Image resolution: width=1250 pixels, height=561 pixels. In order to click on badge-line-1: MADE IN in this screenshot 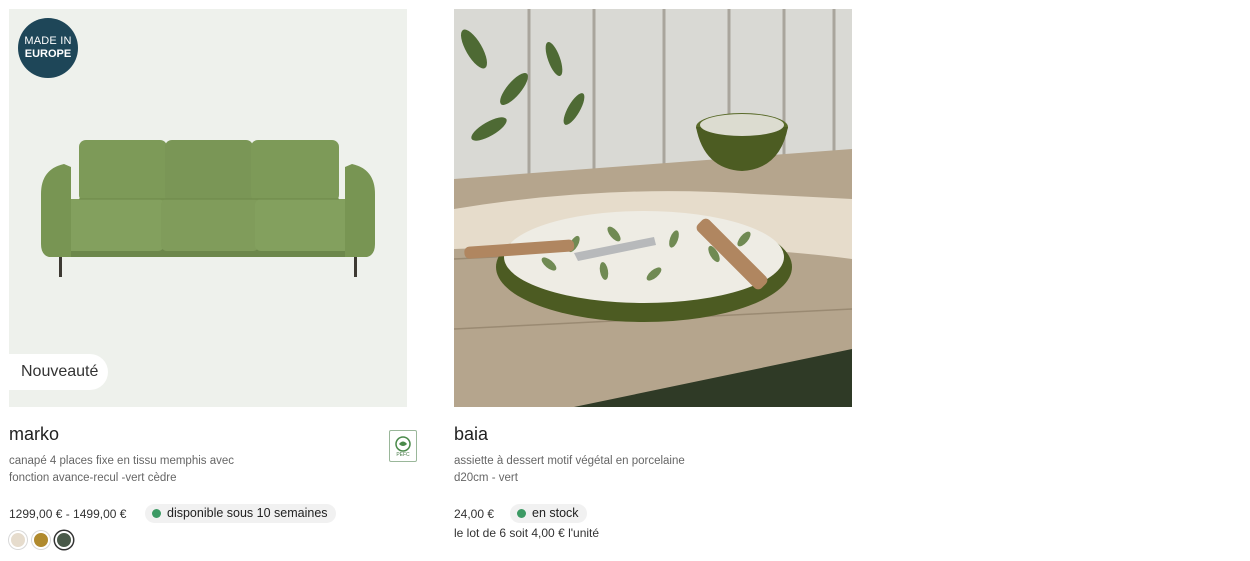, I will do `click(48, 41)`.